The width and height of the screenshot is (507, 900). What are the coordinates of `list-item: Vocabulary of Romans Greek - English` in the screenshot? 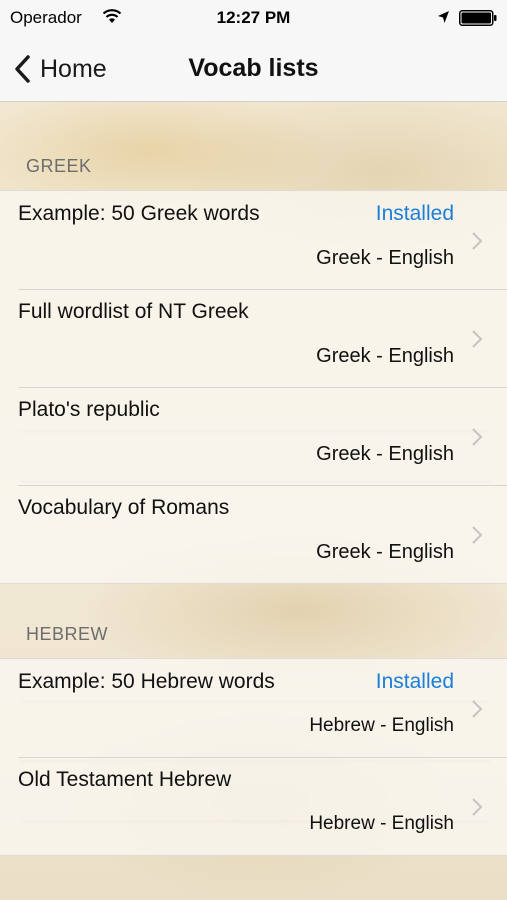 It's located at (253, 534).